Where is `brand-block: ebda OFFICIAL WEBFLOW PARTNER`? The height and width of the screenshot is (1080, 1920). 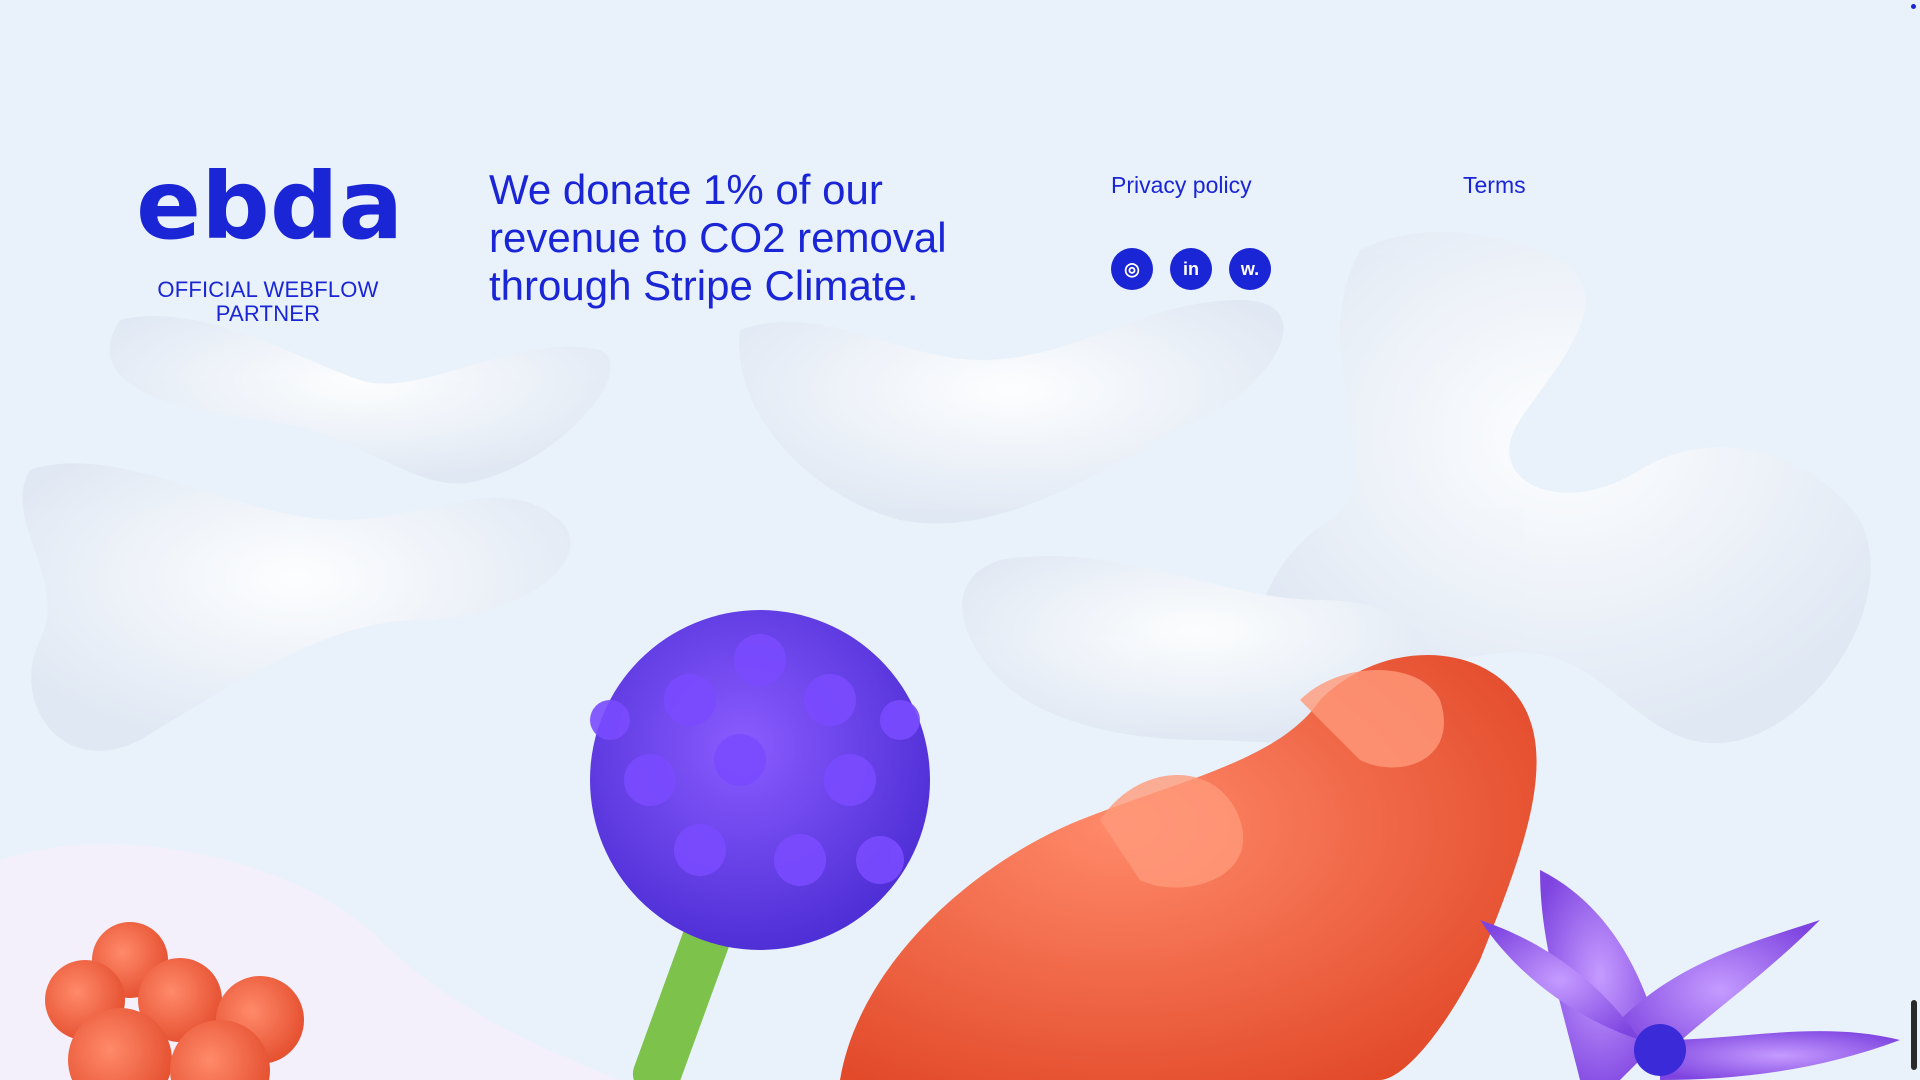
brand-block: ebda OFFICIAL WEBFLOW PARTNER is located at coordinates (268, 247).